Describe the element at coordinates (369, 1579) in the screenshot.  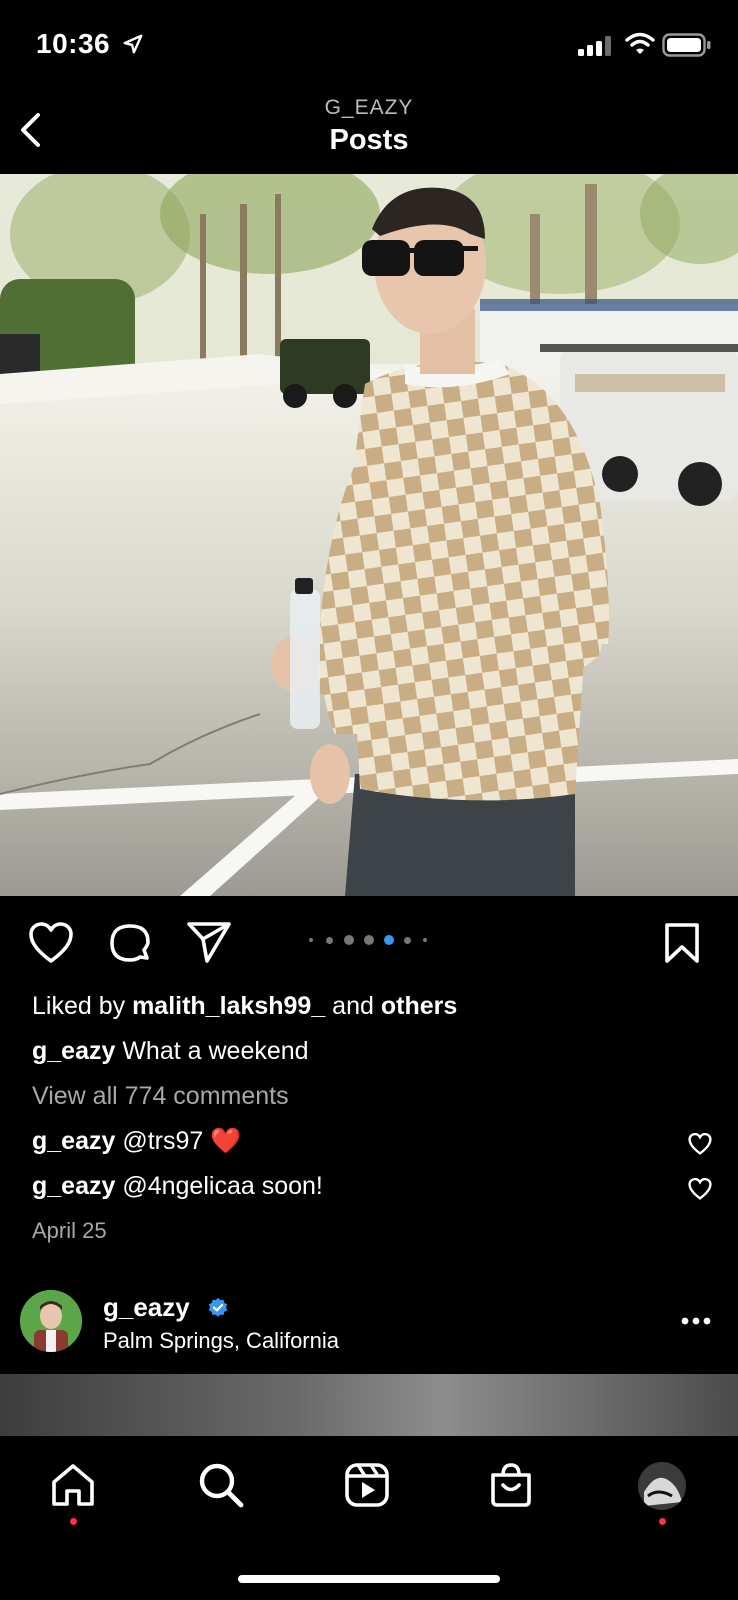
I see `home-indicator` at that location.